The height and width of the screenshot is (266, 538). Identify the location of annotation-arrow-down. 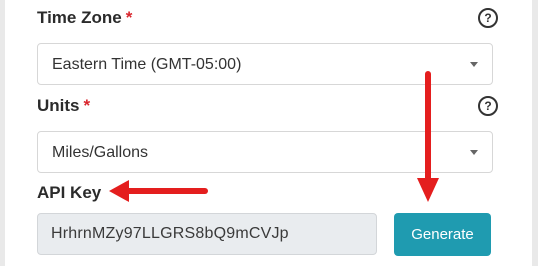
(428, 136).